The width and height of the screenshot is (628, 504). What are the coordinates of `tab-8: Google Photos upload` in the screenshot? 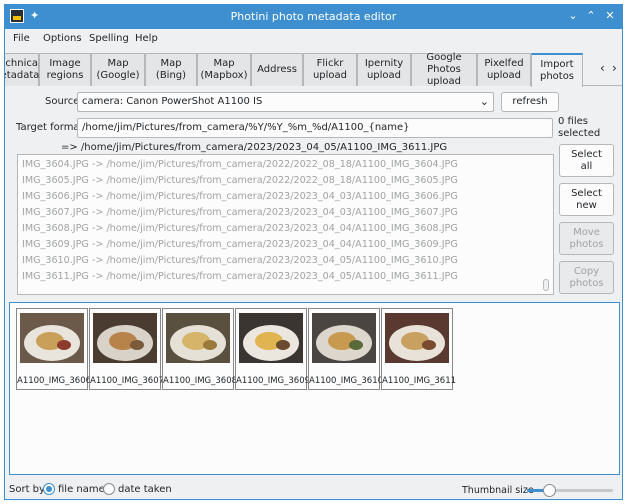 It's located at (444, 69).